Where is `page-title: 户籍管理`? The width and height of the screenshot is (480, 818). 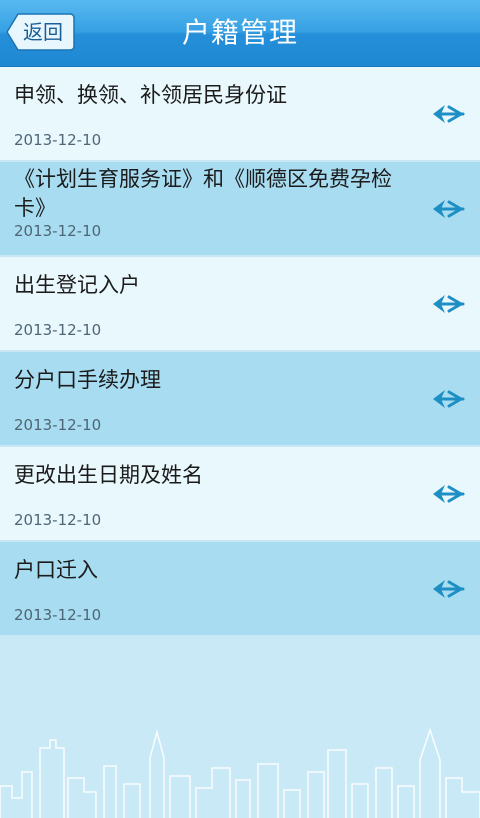 page-title: 户籍管理 is located at coordinates (239, 32).